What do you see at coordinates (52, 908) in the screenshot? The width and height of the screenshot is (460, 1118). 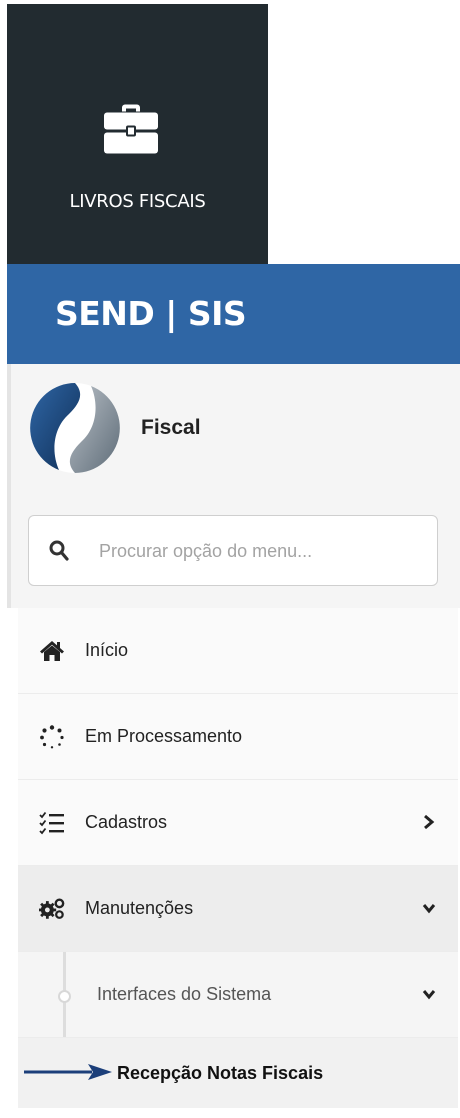 I see `gears-icon` at bounding box center [52, 908].